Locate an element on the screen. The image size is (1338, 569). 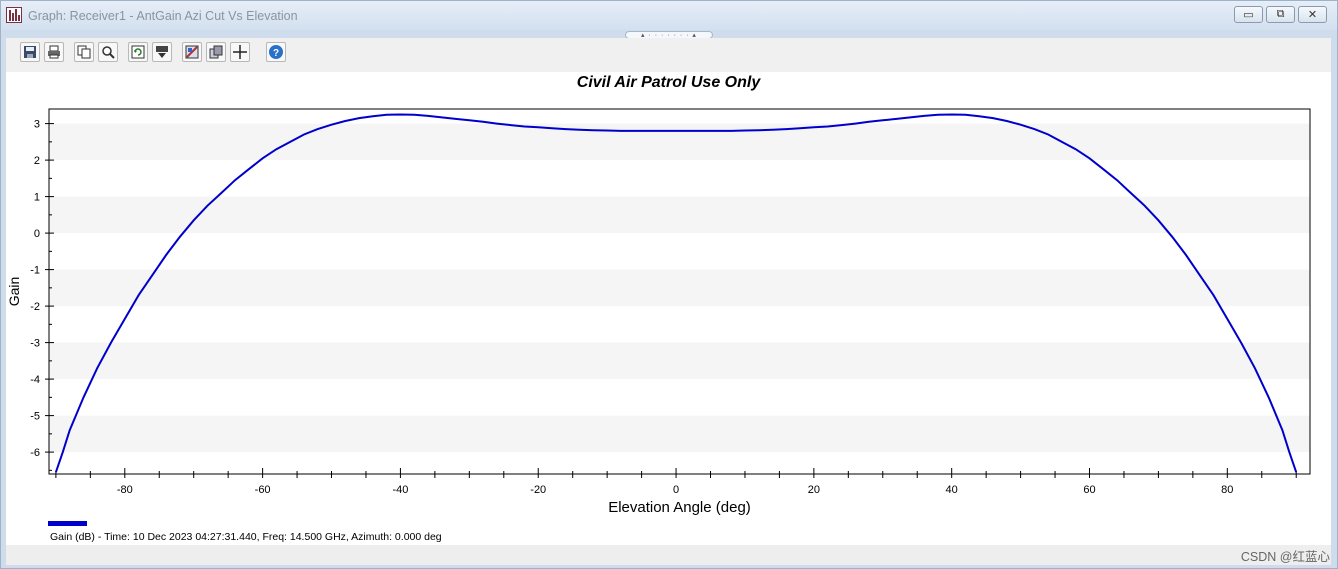
y-tick-label: -1 is located at coordinates (35, 271).